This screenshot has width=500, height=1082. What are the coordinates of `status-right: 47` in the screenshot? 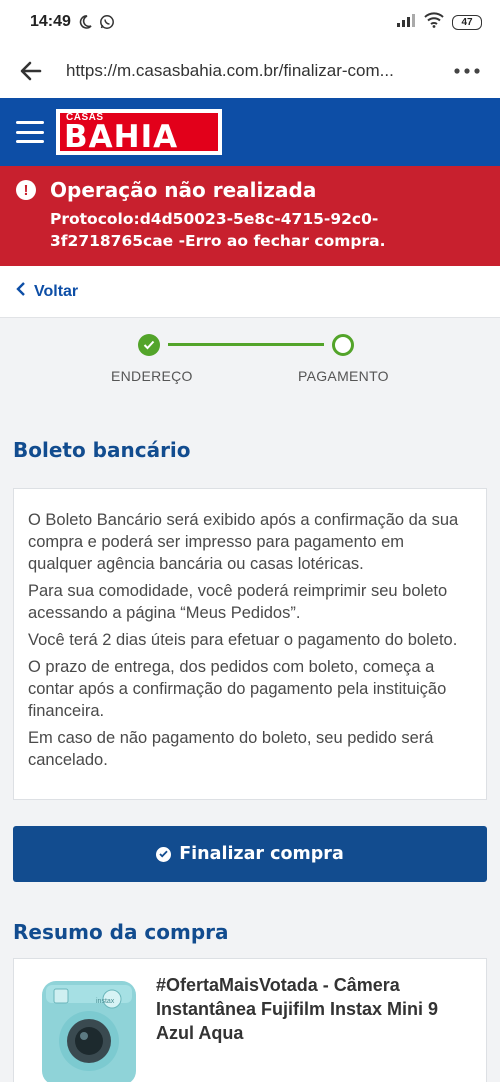 It's located at (439, 22).